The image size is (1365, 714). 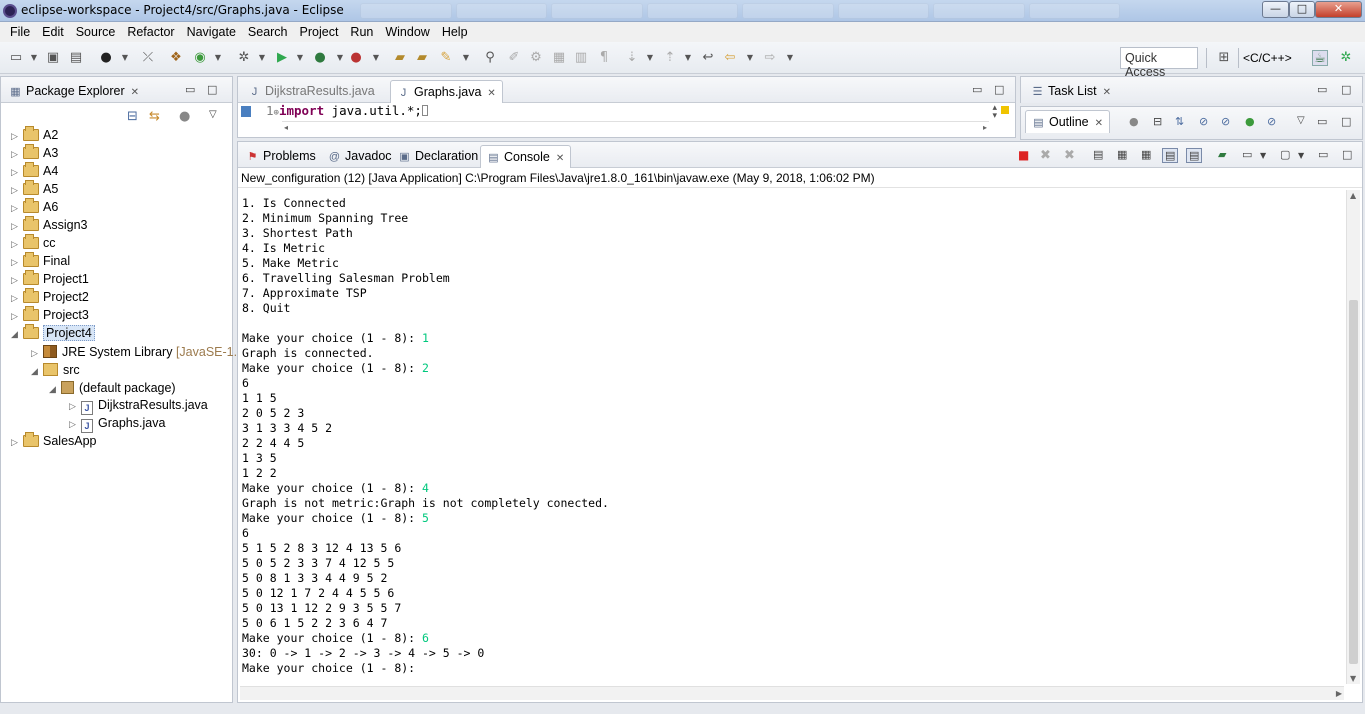 What do you see at coordinates (446, 91) in the screenshot?
I see `tab-graphs-java: J Graphs.java ✕` at bounding box center [446, 91].